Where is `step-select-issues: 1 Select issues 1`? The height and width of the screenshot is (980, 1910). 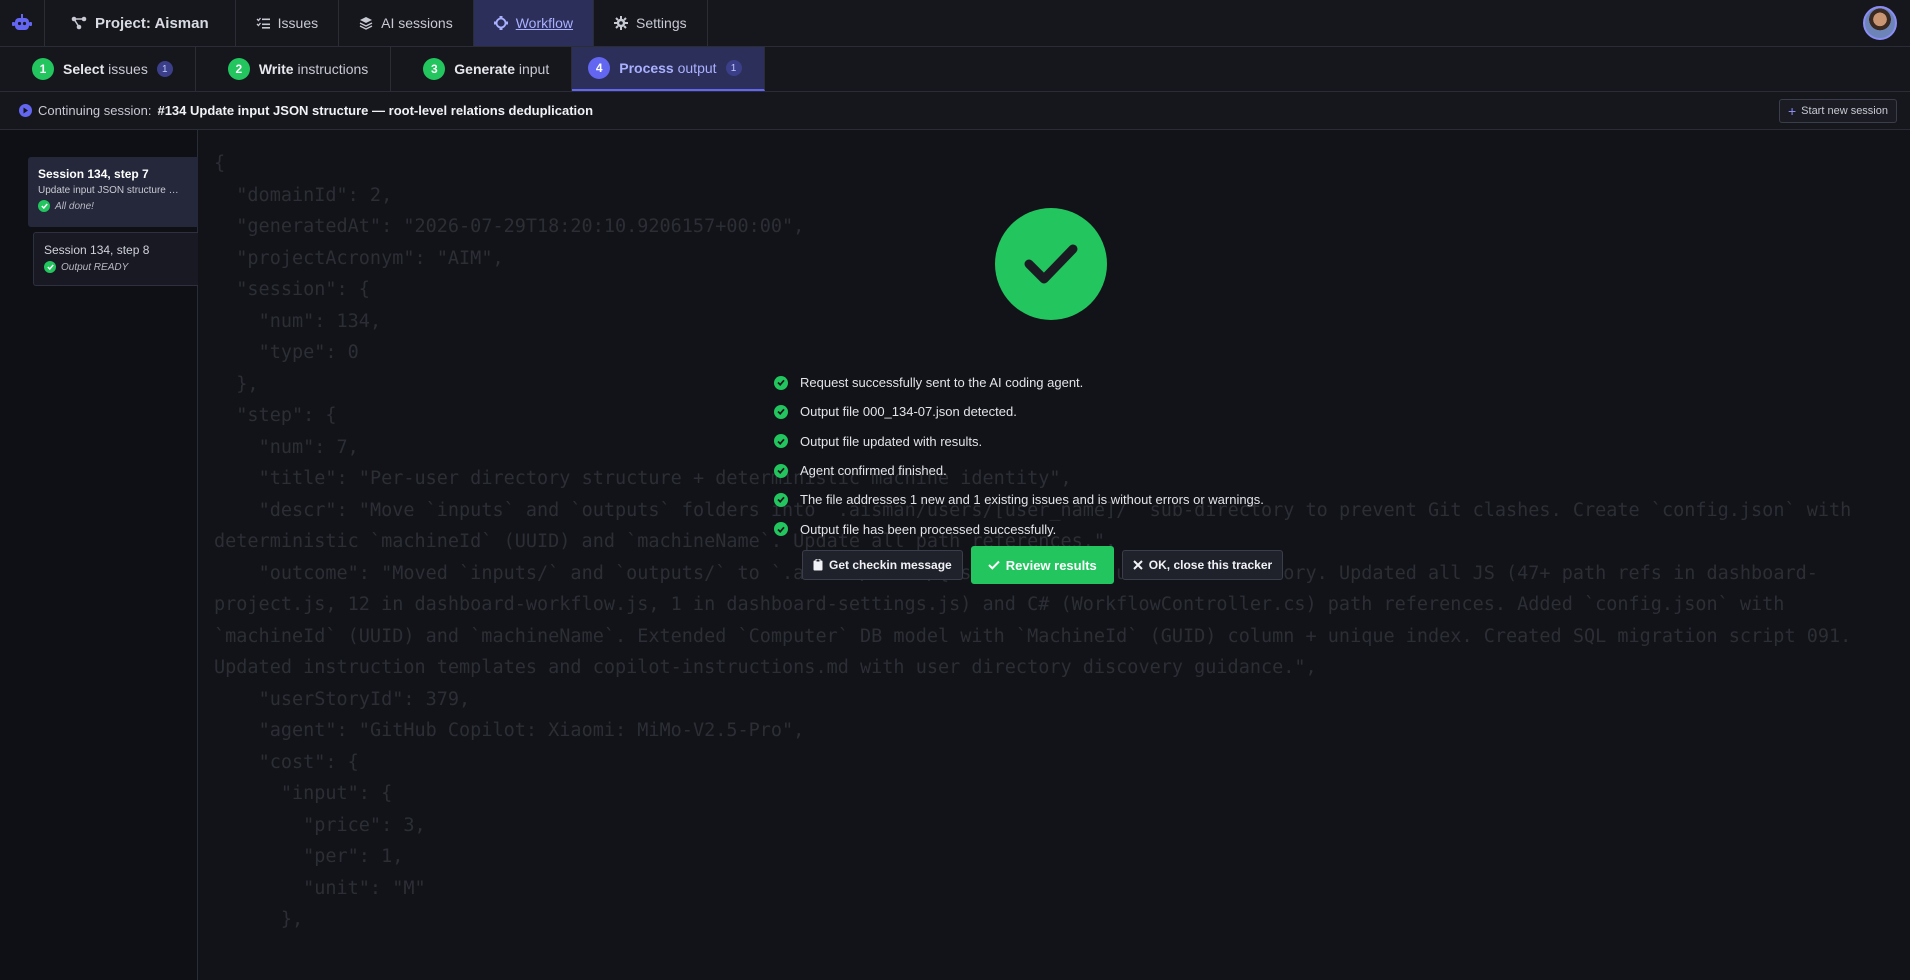 step-select-issues: 1 Select issues 1 is located at coordinates (98, 69).